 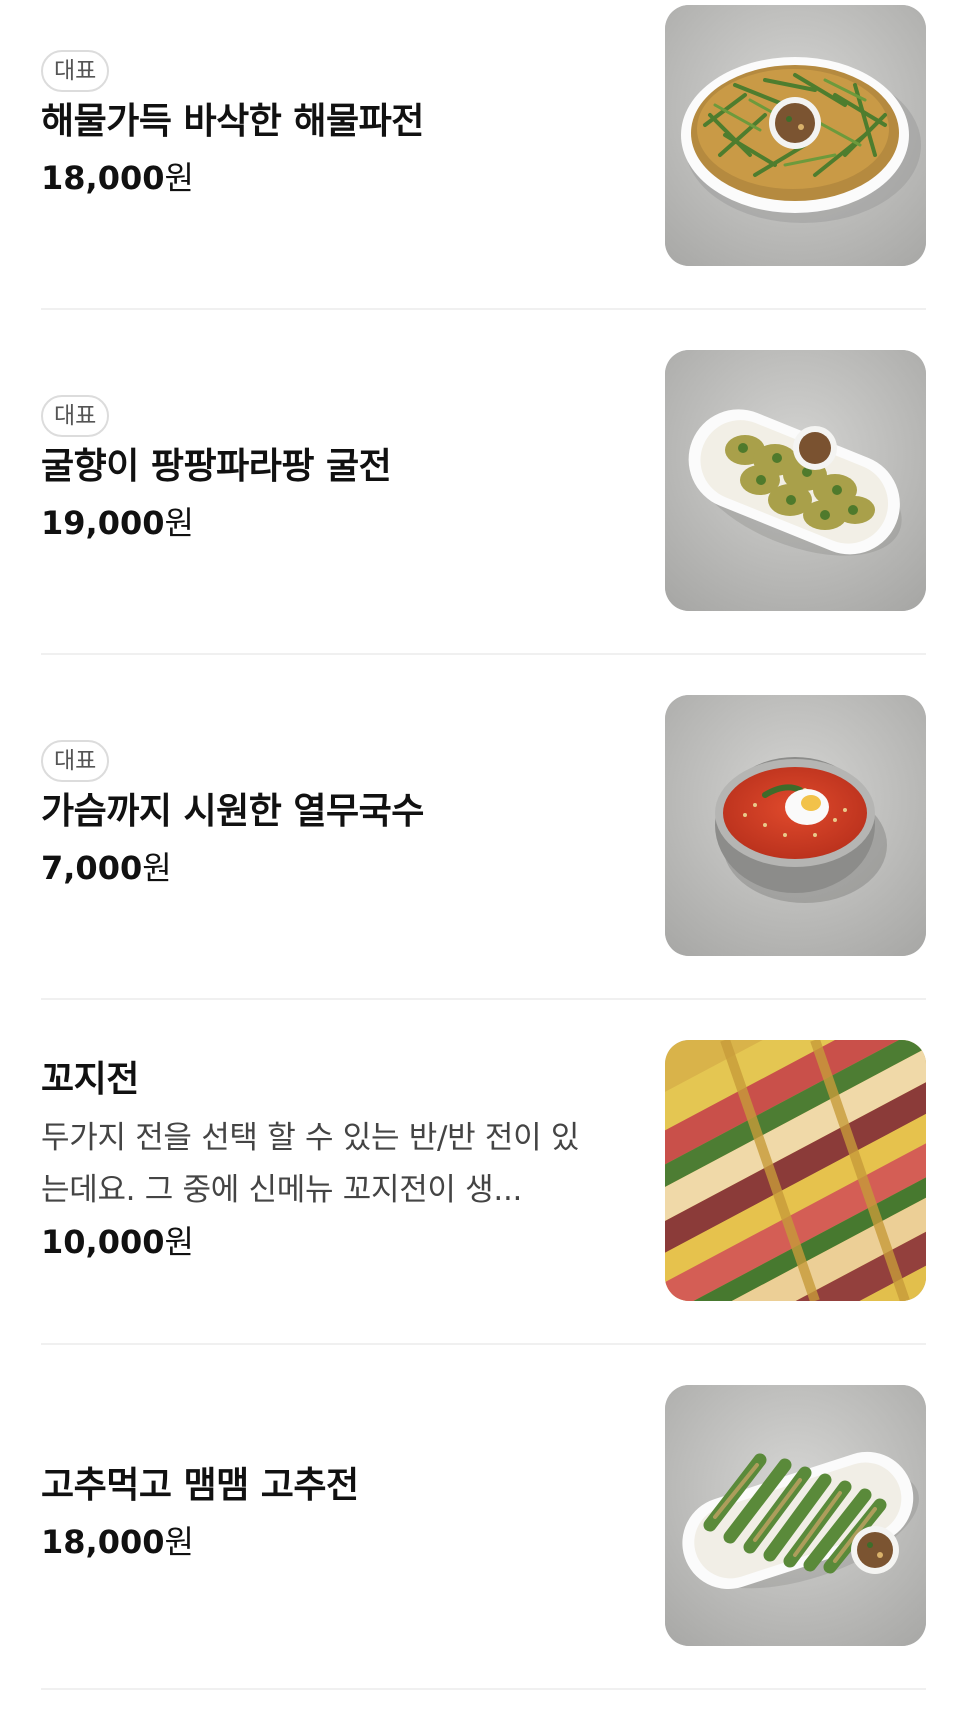 I want to click on menu-item-name: 해물가득 바삭한 해물파전, so click(x=232, y=121).